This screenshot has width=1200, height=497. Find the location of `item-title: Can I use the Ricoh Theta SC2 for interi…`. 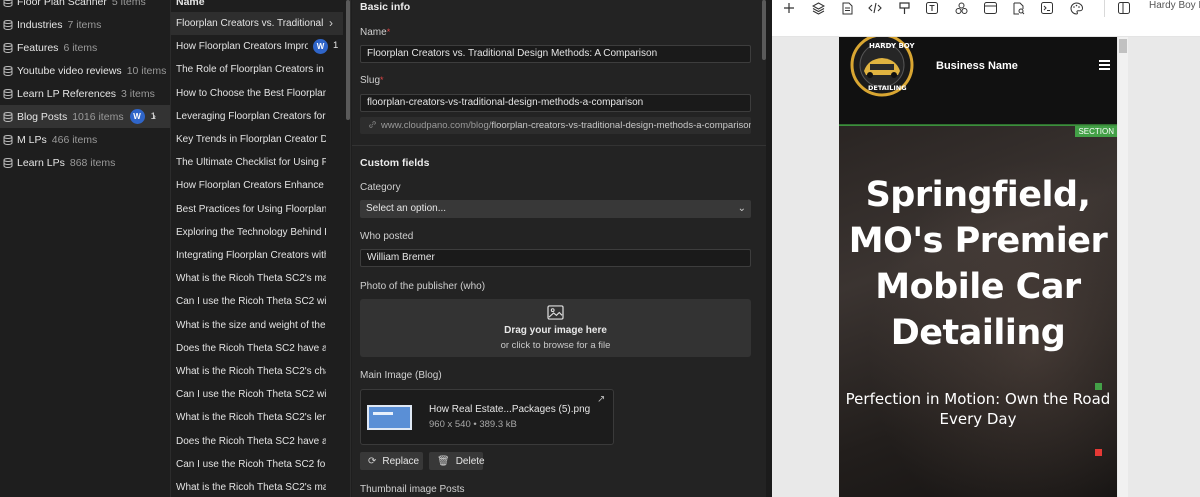

item-title: Can I use the Ricoh Theta SC2 for interi… is located at coordinates (251, 464).